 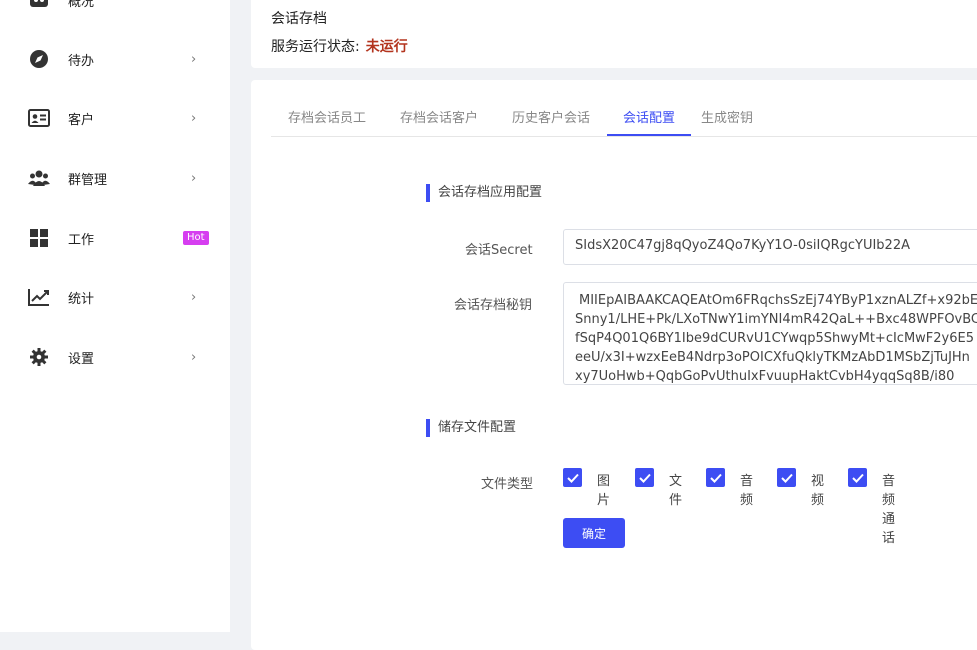 What do you see at coordinates (676, 491) in the screenshot?
I see `option-label: 文件` at bounding box center [676, 491].